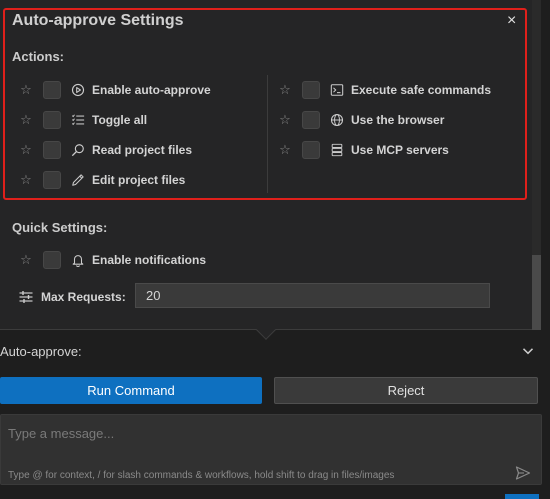  I want to click on option-label: Read project files, so click(142, 150).